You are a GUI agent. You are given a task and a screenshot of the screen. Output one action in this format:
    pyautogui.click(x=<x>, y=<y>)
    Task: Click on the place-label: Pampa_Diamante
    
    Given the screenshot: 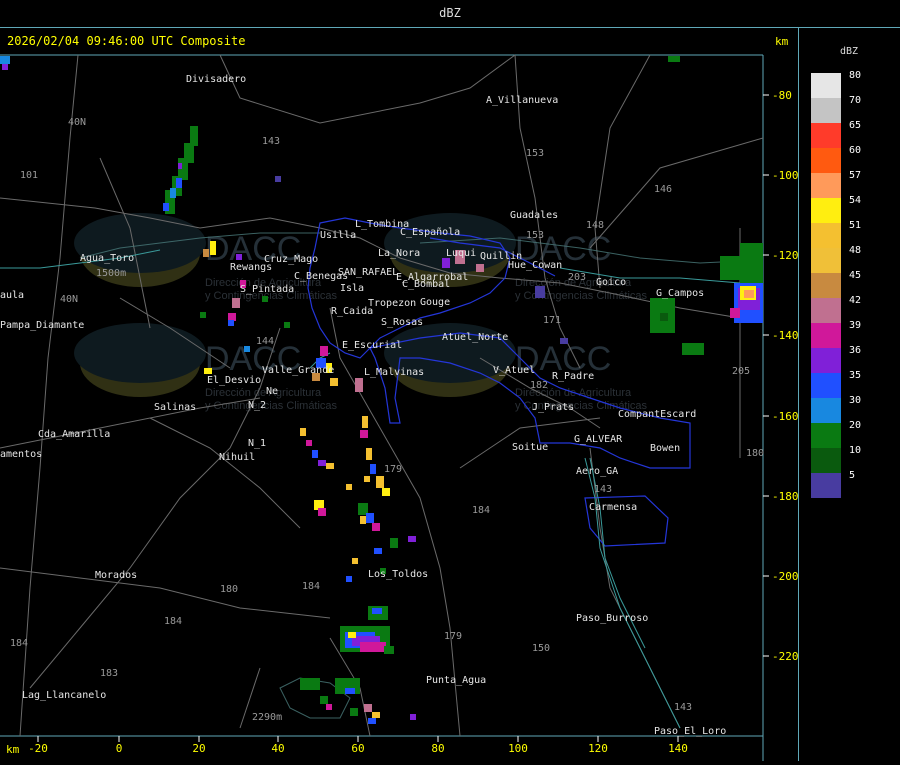 What is the action you would take?
    pyautogui.click(x=42, y=325)
    